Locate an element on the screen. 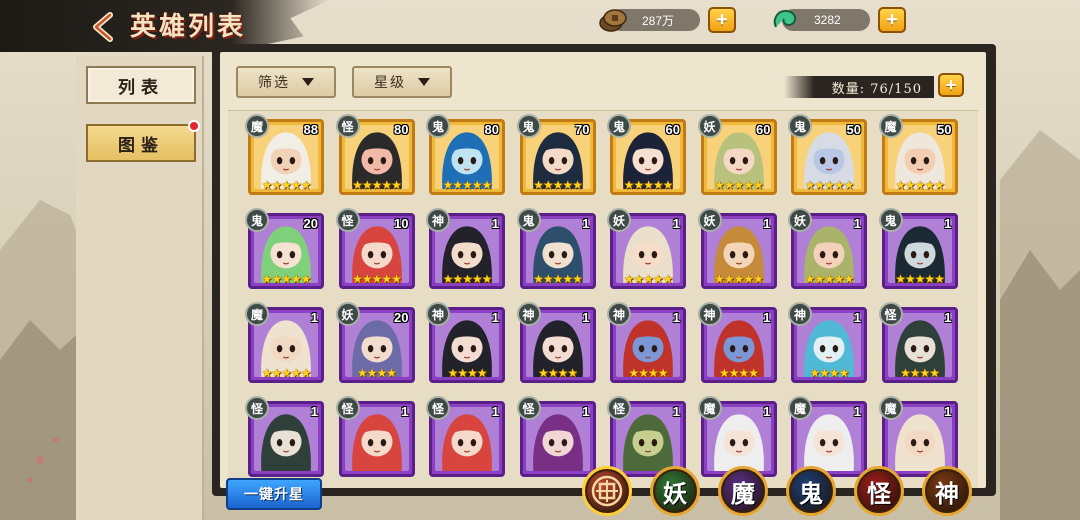 The image size is (1080, 520). hero-card: 神 1 ★★★★★ is located at coordinates (465, 248).